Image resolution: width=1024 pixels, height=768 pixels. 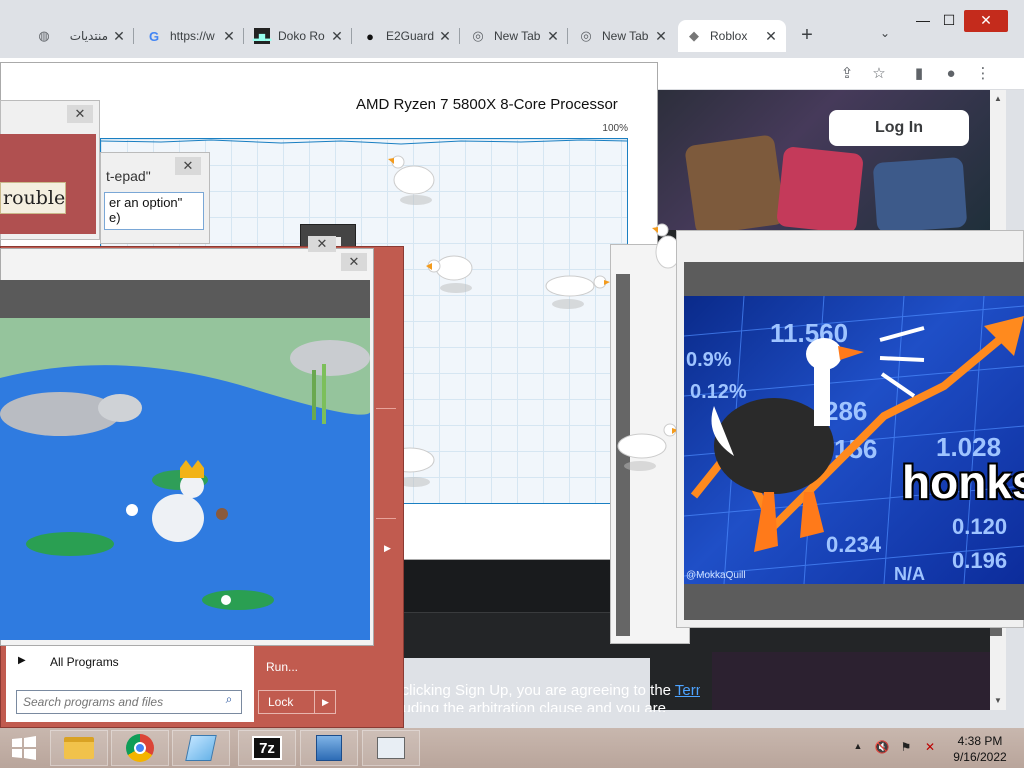 I want to click on taskbar-7zip: 7z, so click(x=267, y=748).